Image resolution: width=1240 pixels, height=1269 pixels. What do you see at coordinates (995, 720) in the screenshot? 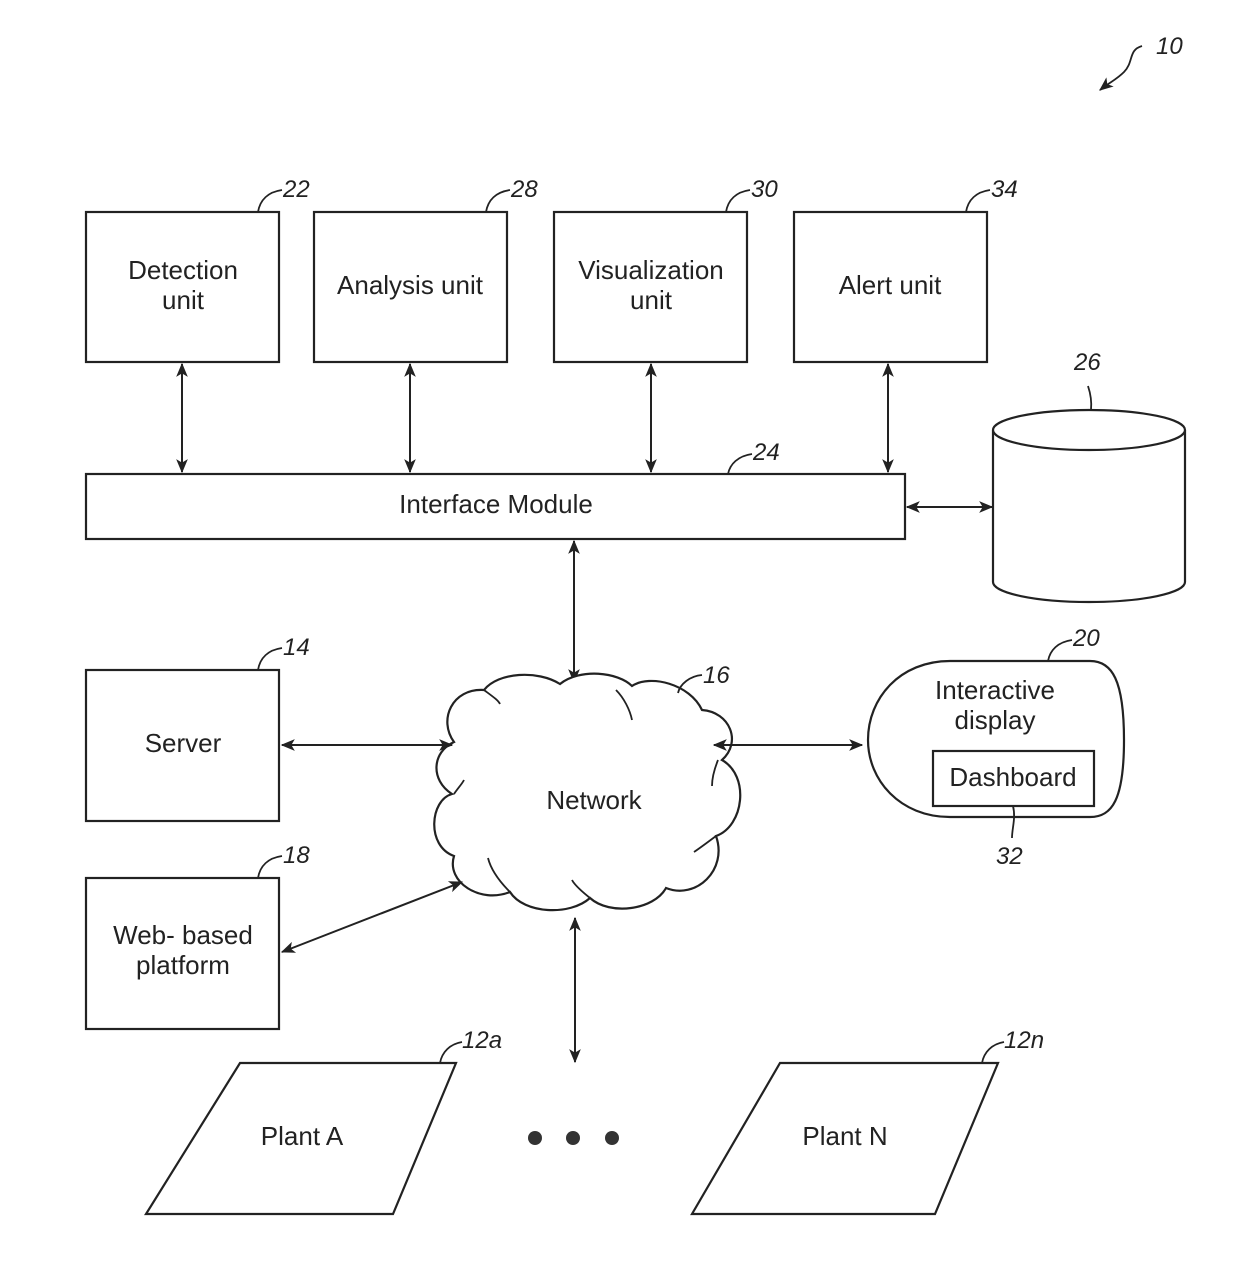
I see `interactive-display-label-line2: display` at bounding box center [995, 720].